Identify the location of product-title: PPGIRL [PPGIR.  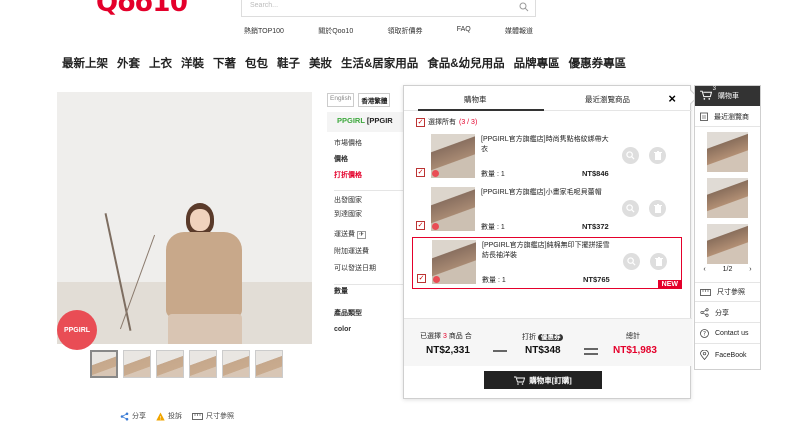
(367, 122).